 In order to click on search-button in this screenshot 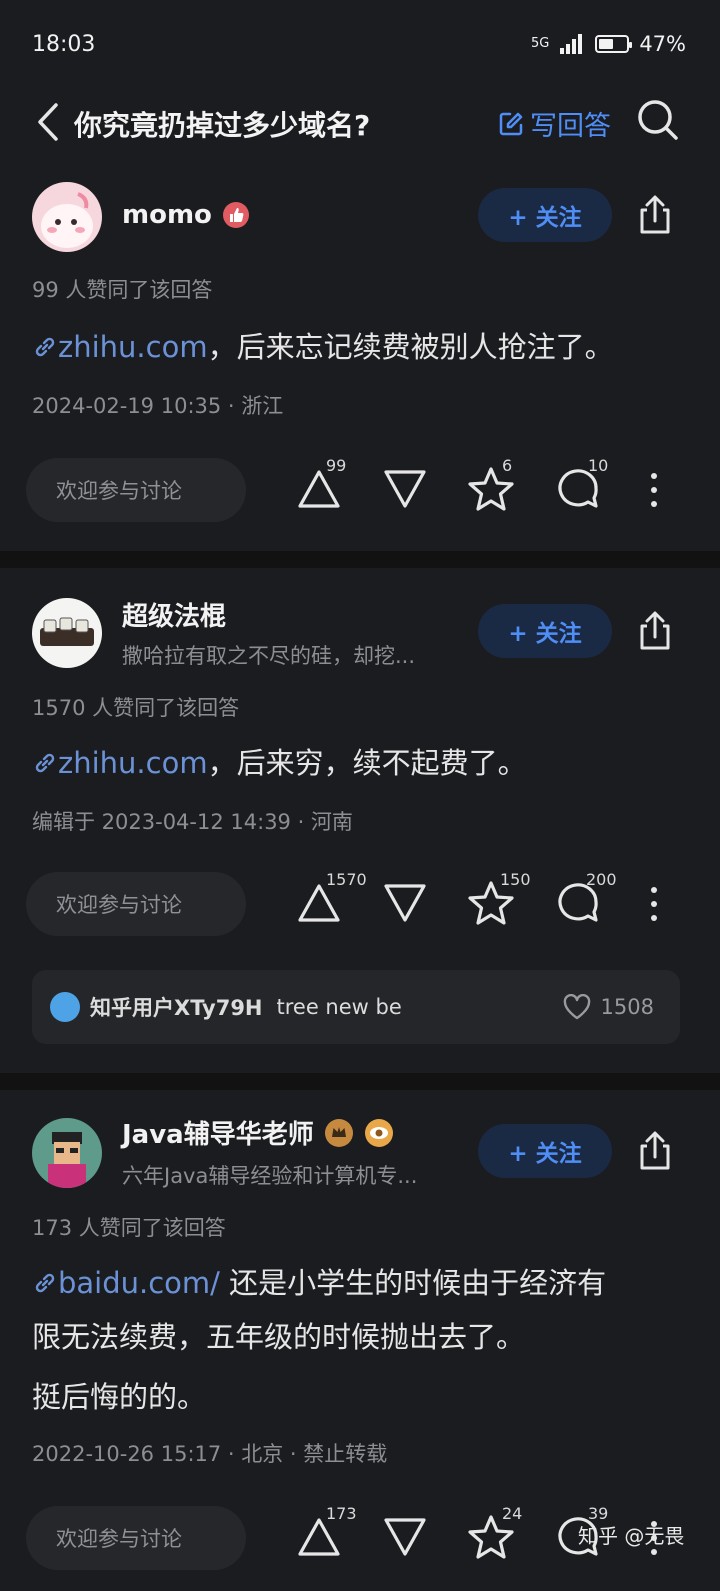, I will do `click(658, 120)`.